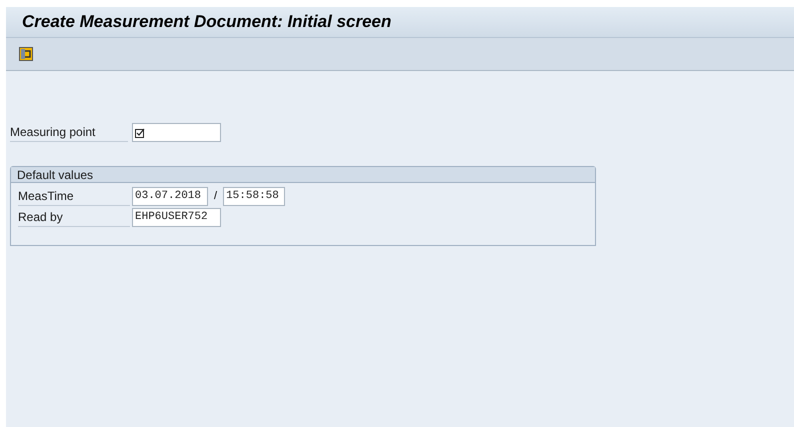 The width and height of the screenshot is (794, 427). What do you see at coordinates (170, 196) in the screenshot?
I see `date-field: 03.07.2018` at bounding box center [170, 196].